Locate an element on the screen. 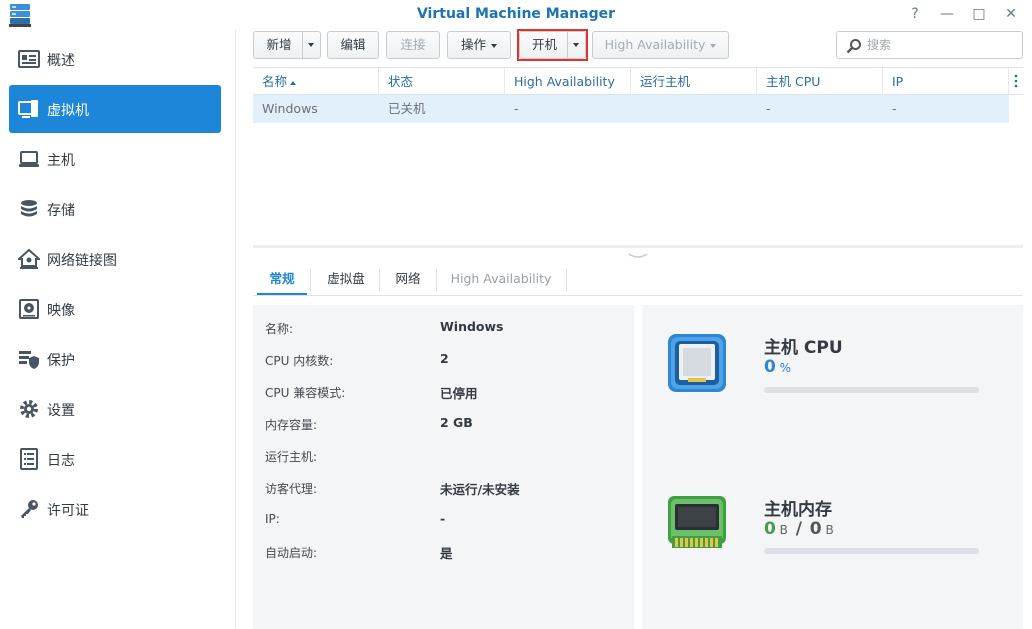  sidebar-item-log: 日志 is located at coordinates (115, 459).